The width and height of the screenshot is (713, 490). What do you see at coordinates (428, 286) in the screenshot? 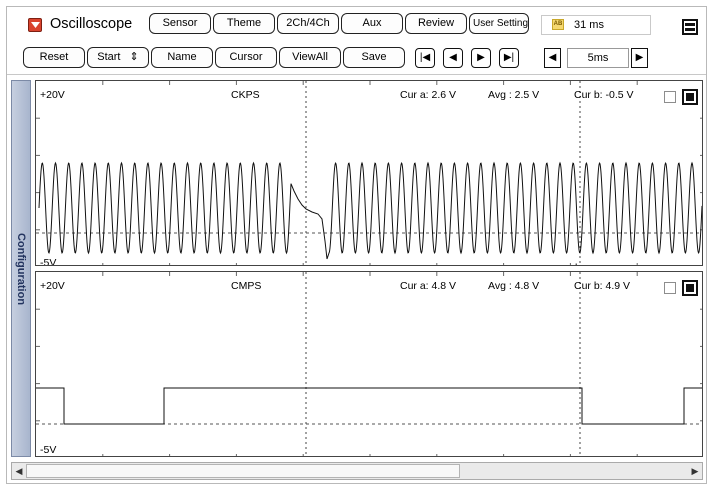
I see `cmps-cur-a: Cur a: 4.8 V` at bounding box center [428, 286].